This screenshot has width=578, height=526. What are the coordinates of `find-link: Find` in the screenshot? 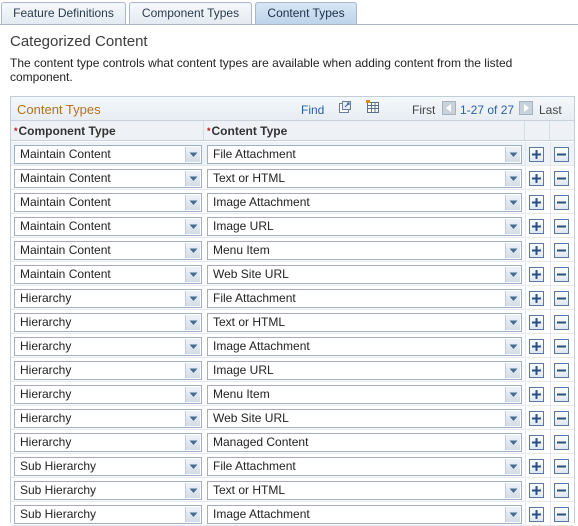 It's located at (312, 110).